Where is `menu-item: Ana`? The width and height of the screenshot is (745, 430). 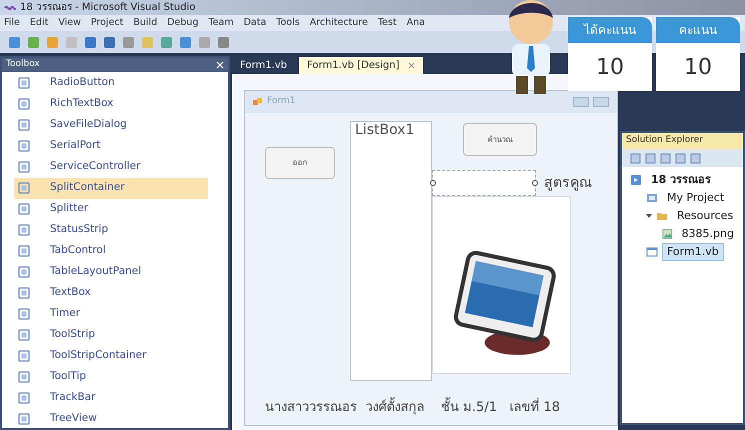 menu-item: Ana is located at coordinates (415, 23).